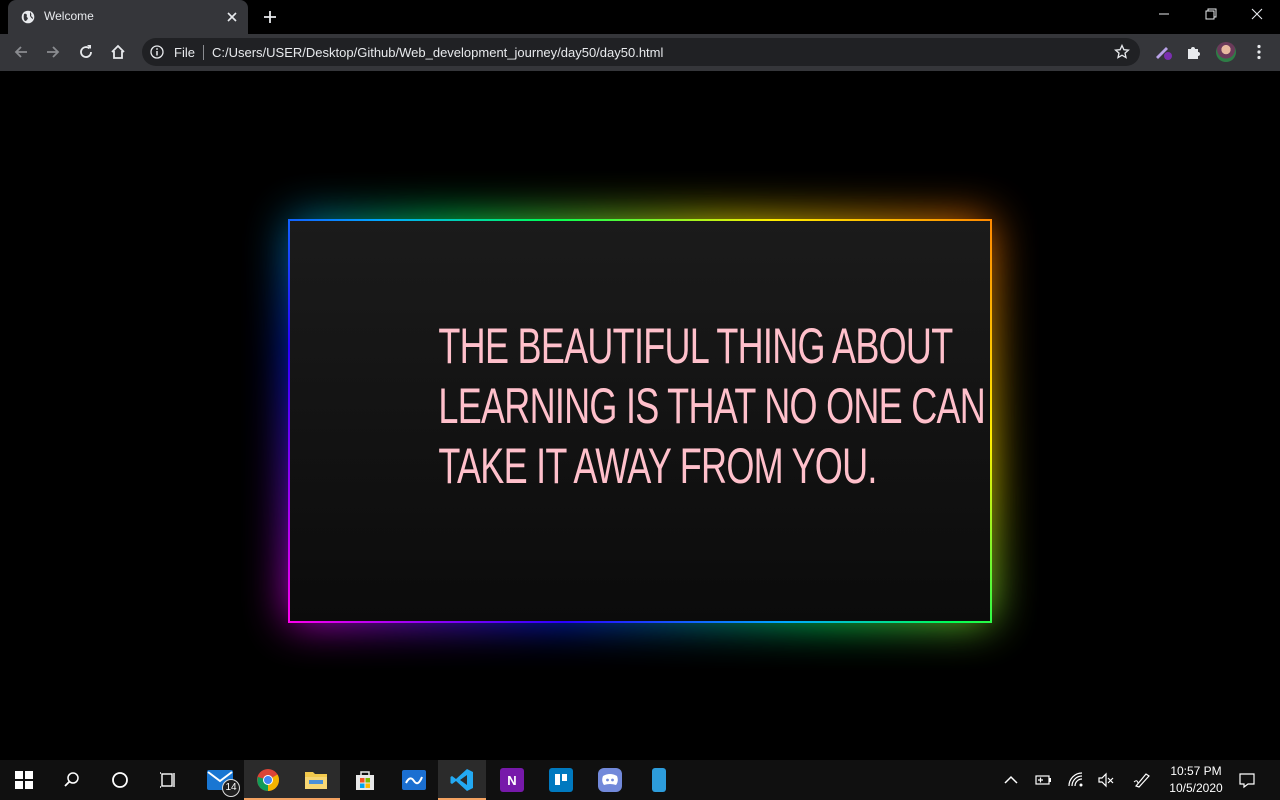  What do you see at coordinates (1043, 780) in the screenshot?
I see `battery-icon` at bounding box center [1043, 780].